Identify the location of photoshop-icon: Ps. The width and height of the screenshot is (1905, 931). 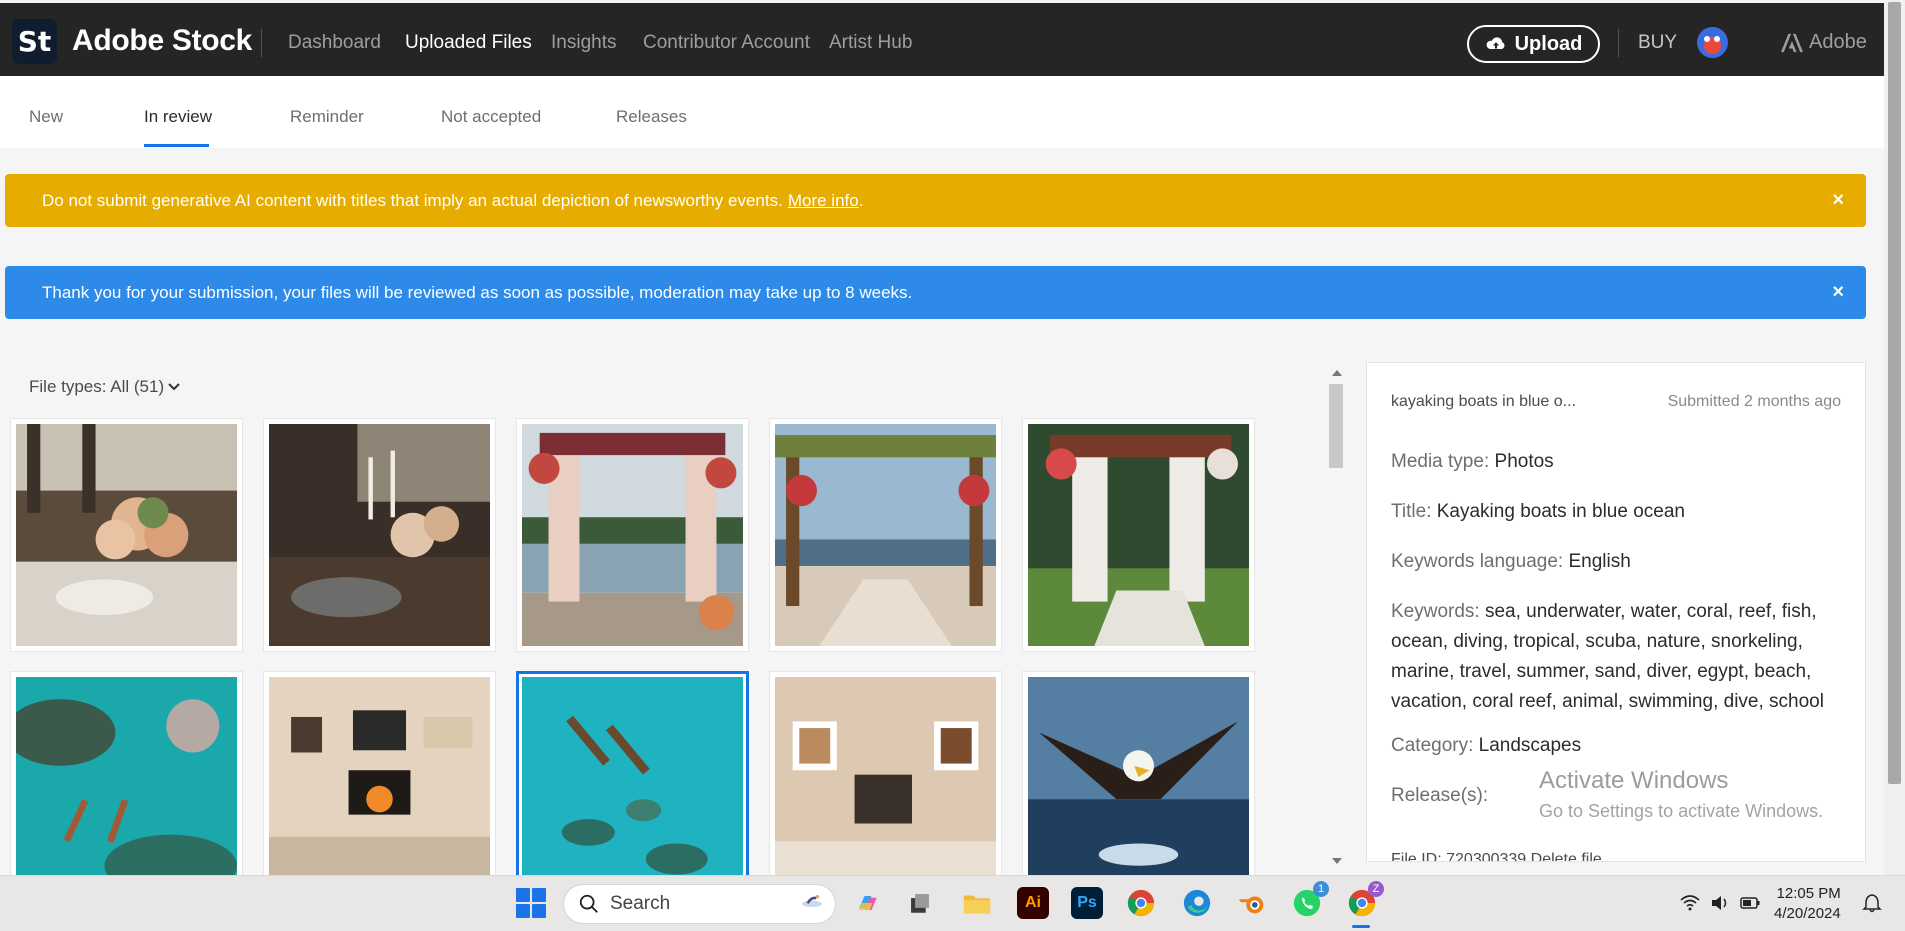
(1087, 903).